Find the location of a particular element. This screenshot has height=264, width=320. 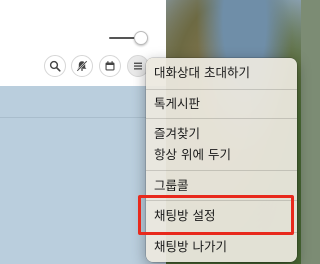

calendar-icon is located at coordinates (110, 66).